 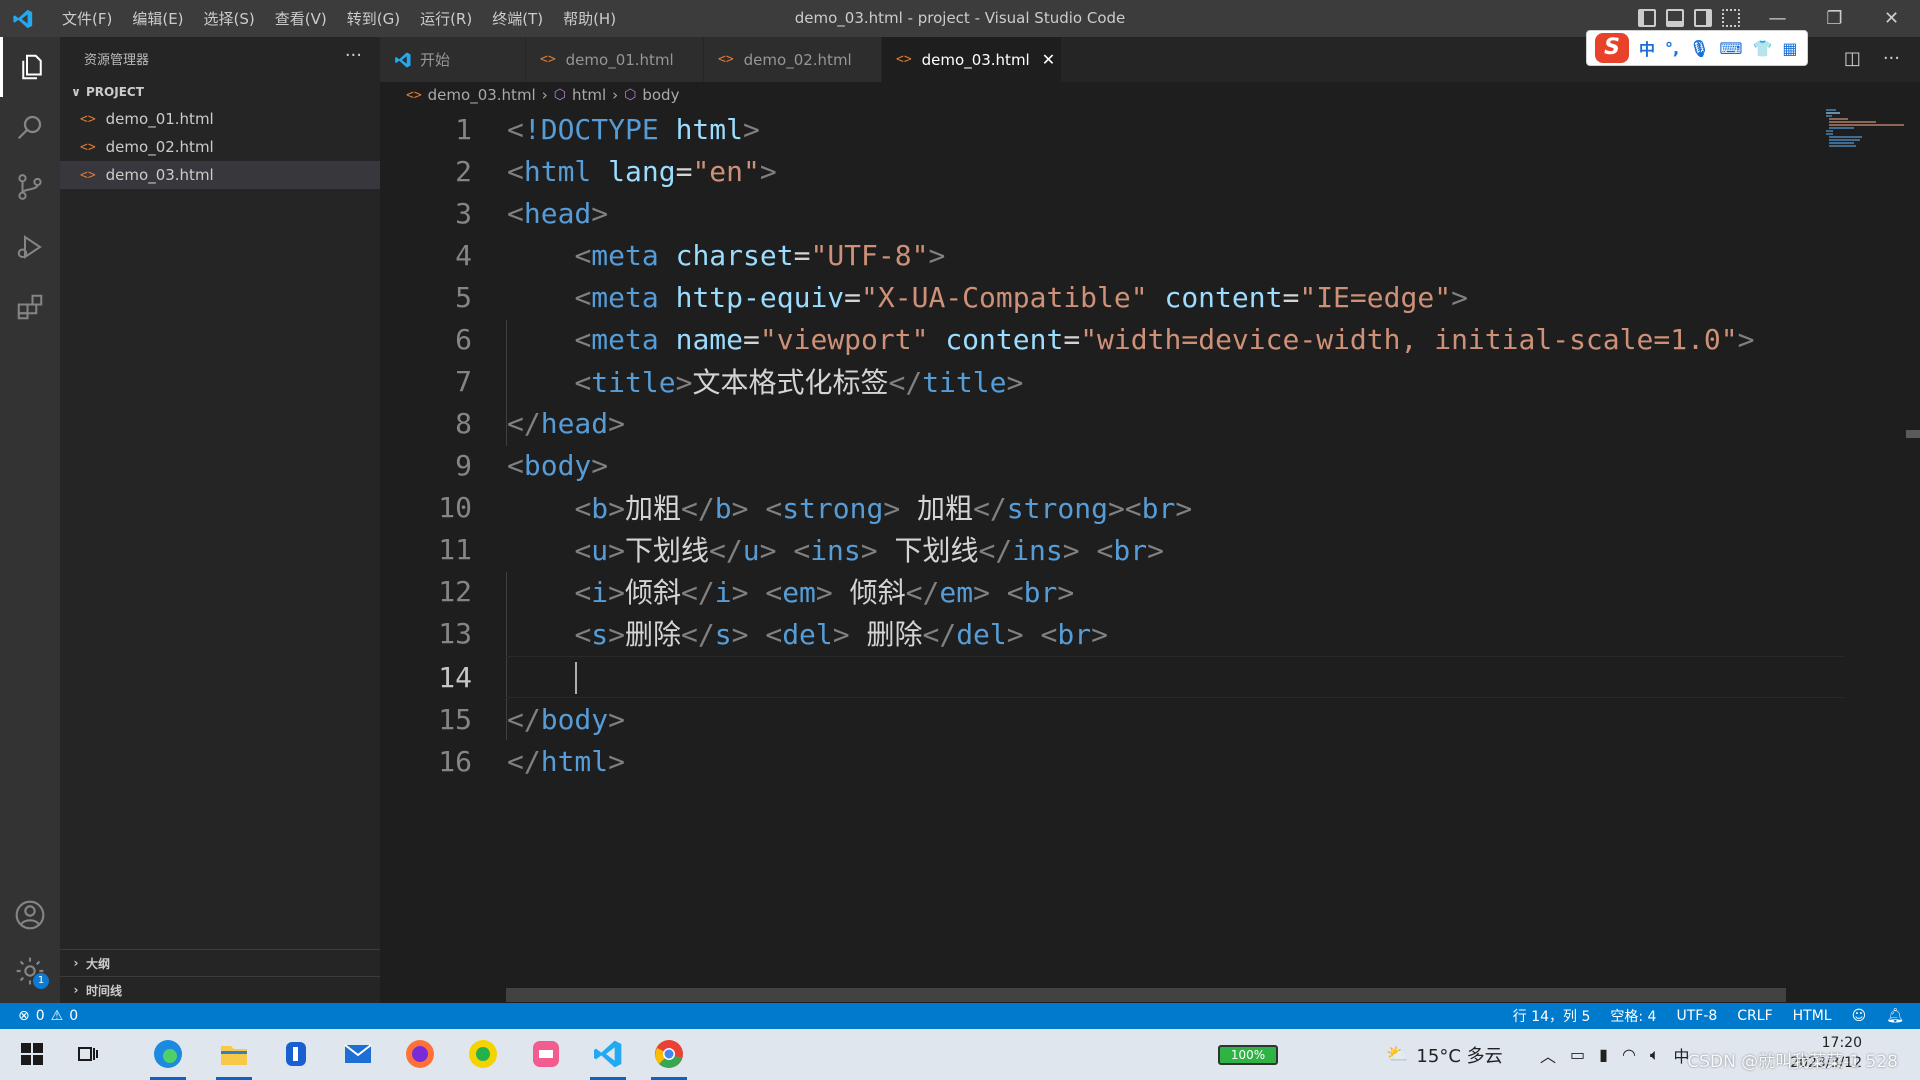 I want to click on account-icon, so click(x=30, y=915).